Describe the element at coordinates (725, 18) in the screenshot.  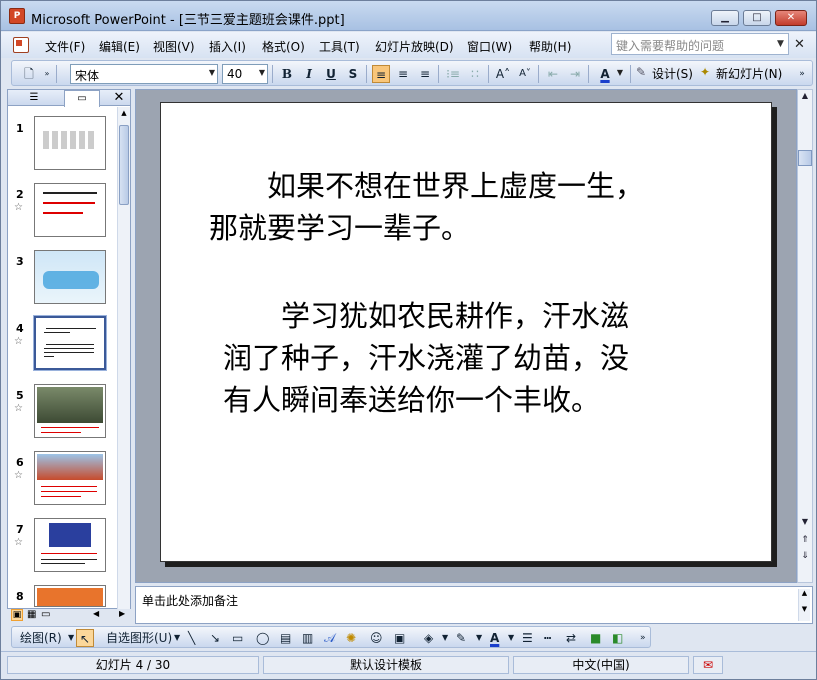
I see `minimize-button: ▁` at that location.